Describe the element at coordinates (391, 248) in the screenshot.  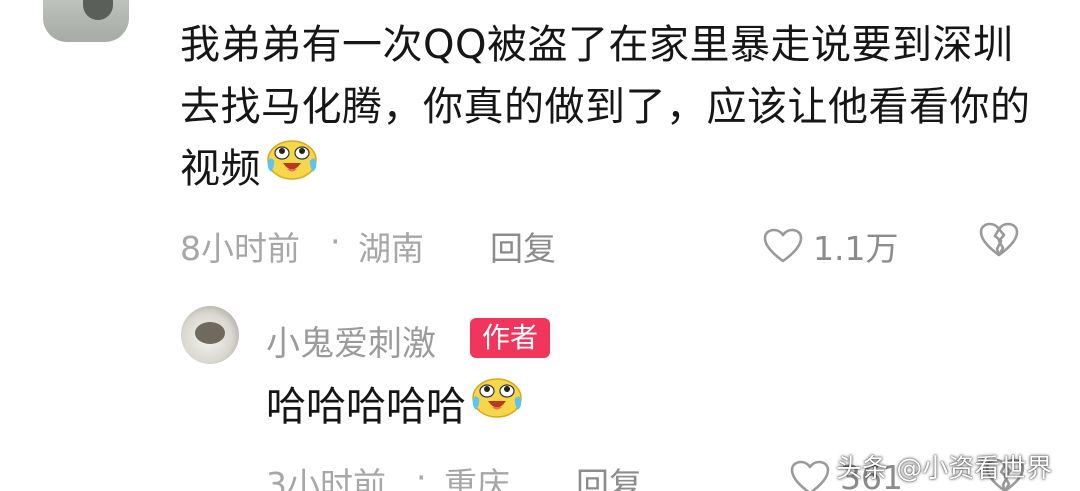
I see `comment-location: 湖南` at that location.